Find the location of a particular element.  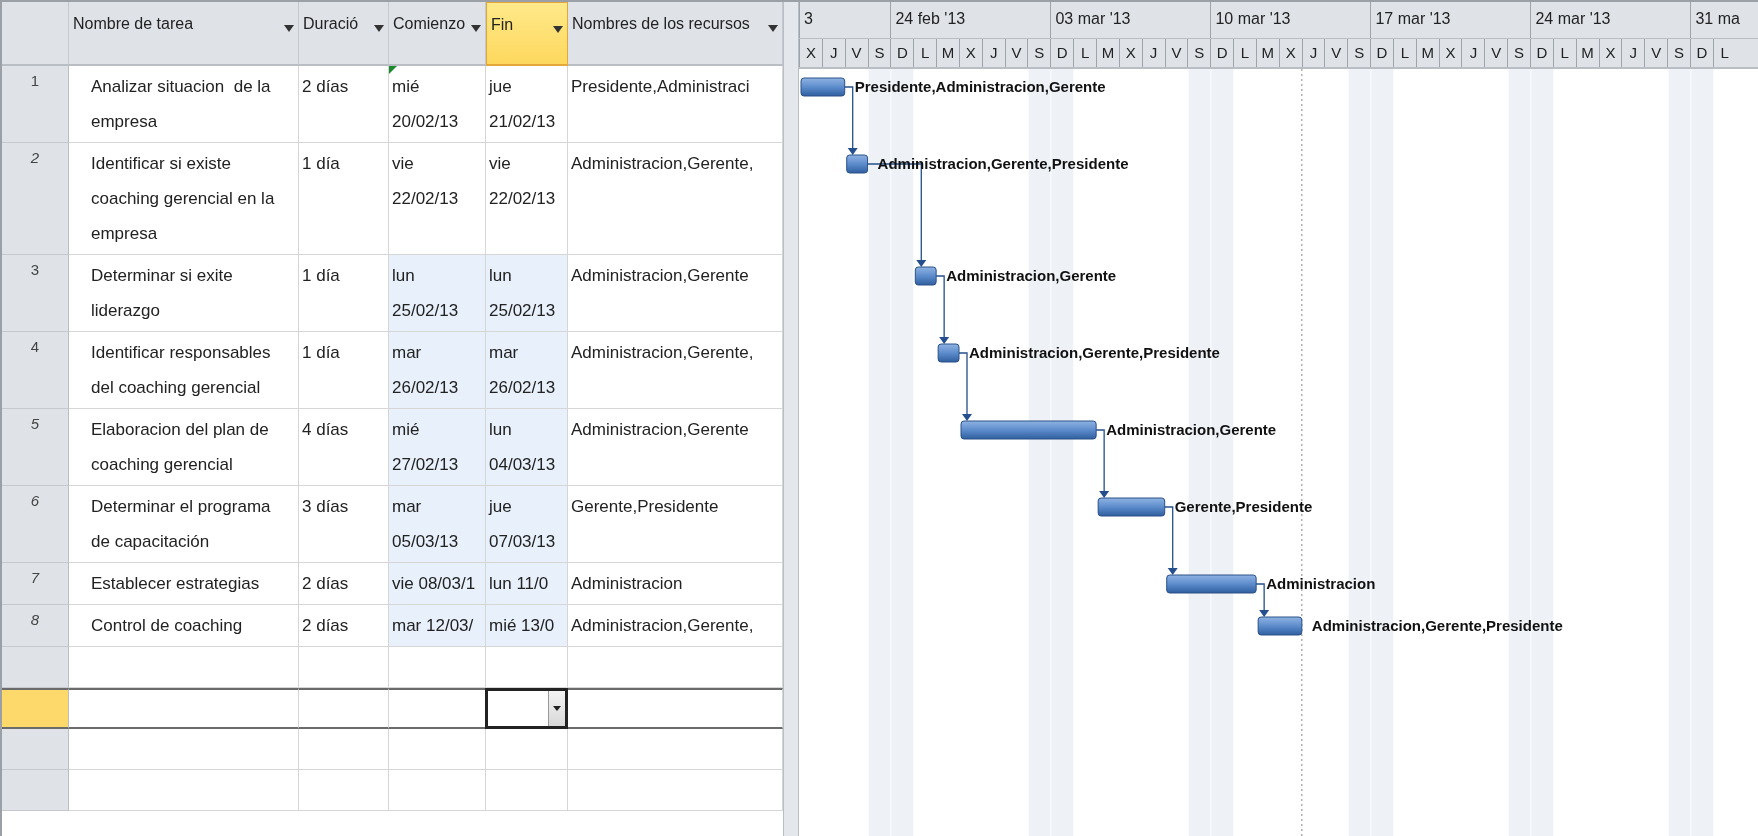

column-header: Nombre de tarea is located at coordinates (184, 34).